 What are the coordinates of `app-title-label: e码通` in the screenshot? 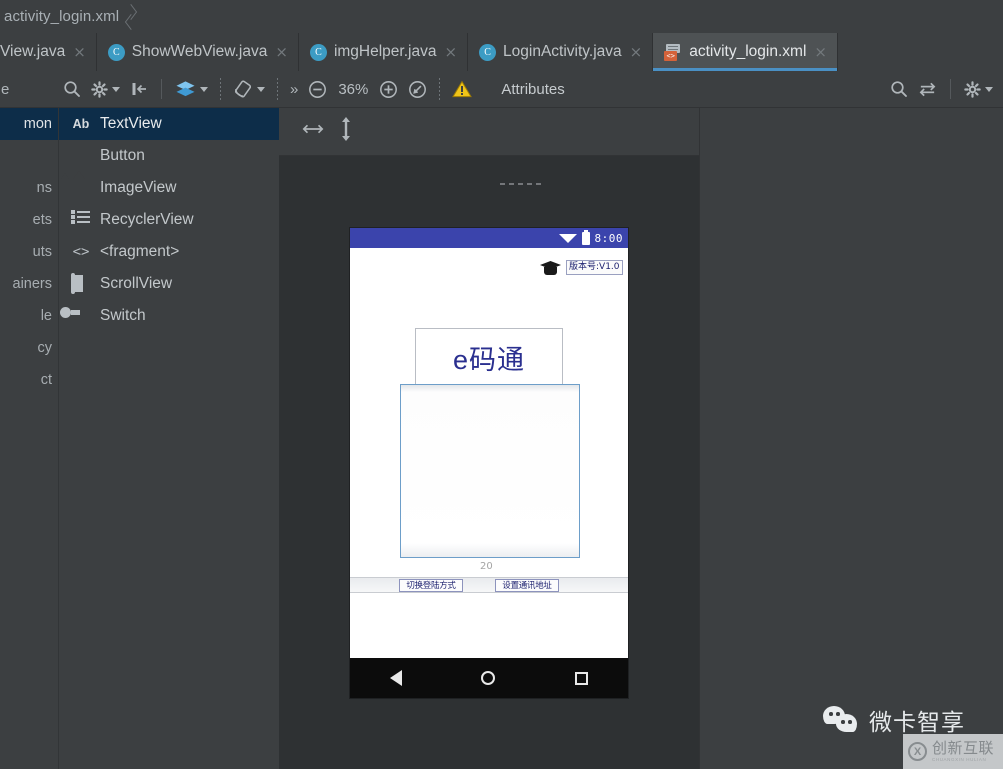 It's located at (489, 359).